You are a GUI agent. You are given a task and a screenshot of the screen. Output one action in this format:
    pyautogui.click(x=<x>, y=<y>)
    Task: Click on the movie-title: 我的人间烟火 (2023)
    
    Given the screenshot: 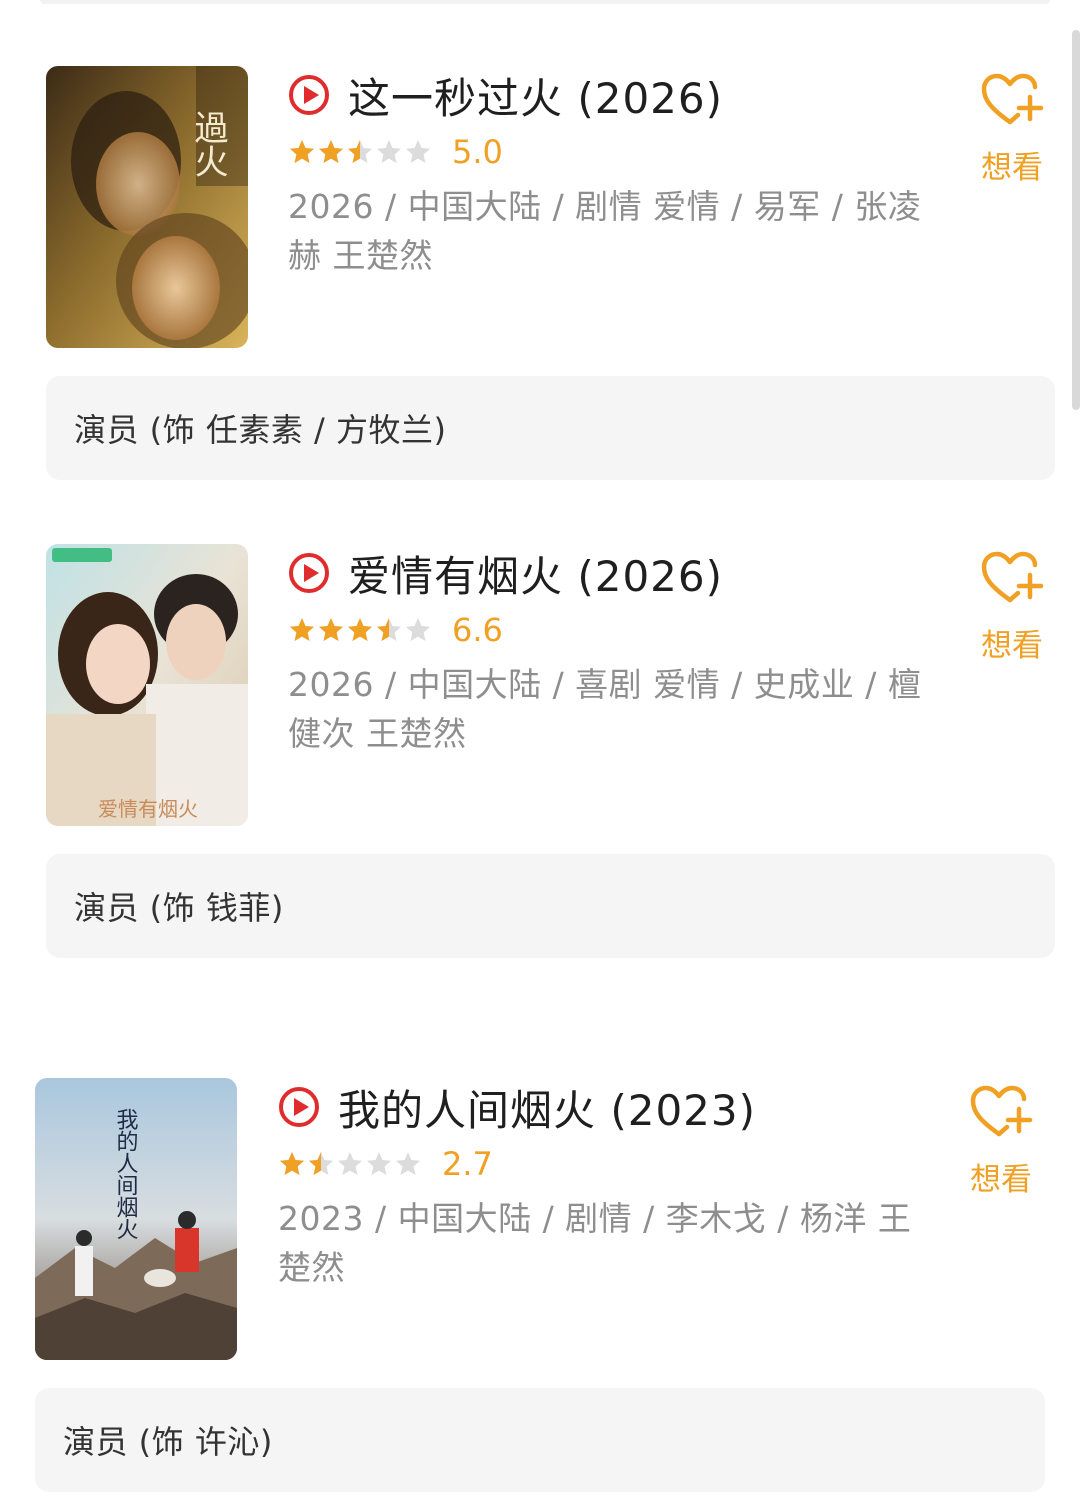 What is the action you would take?
    pyautogui.click(x=547, y=1107)
    